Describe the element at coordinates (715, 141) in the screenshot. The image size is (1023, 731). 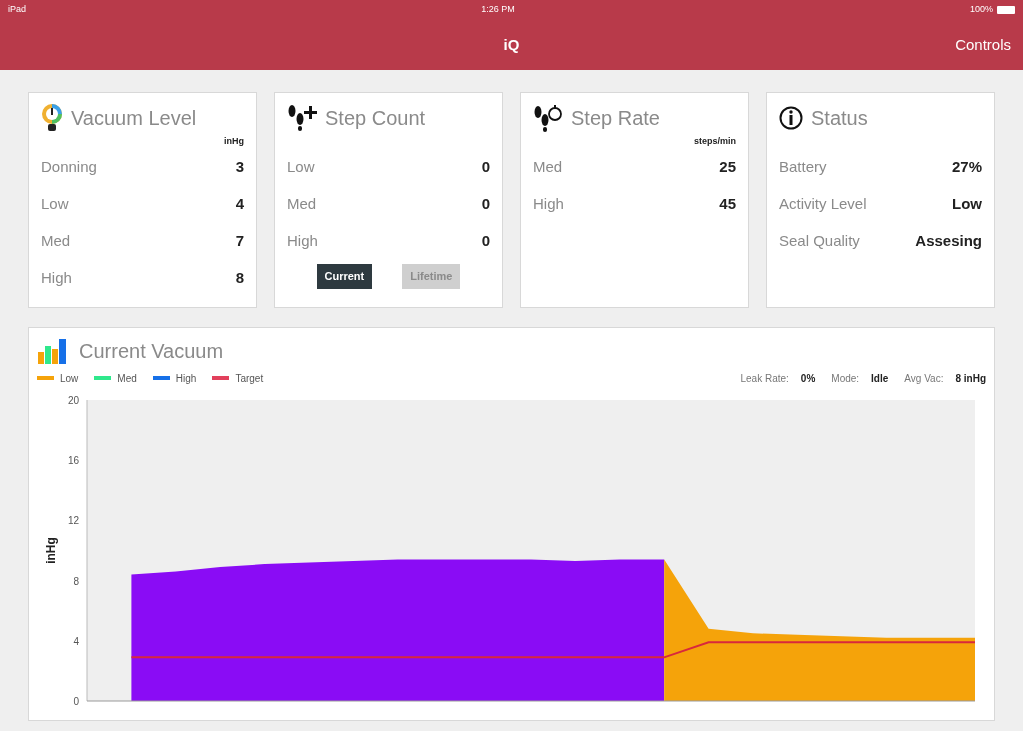
I see `unit-label: steps/min` at that location.